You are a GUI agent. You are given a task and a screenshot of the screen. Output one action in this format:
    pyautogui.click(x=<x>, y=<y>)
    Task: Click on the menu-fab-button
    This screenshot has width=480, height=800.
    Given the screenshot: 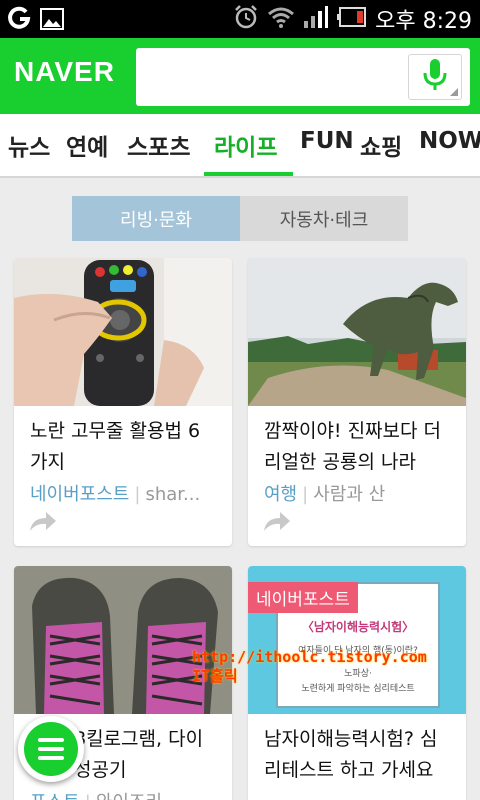 What is the action you would take?
    pyautogui.click(x=51, y=749)
    